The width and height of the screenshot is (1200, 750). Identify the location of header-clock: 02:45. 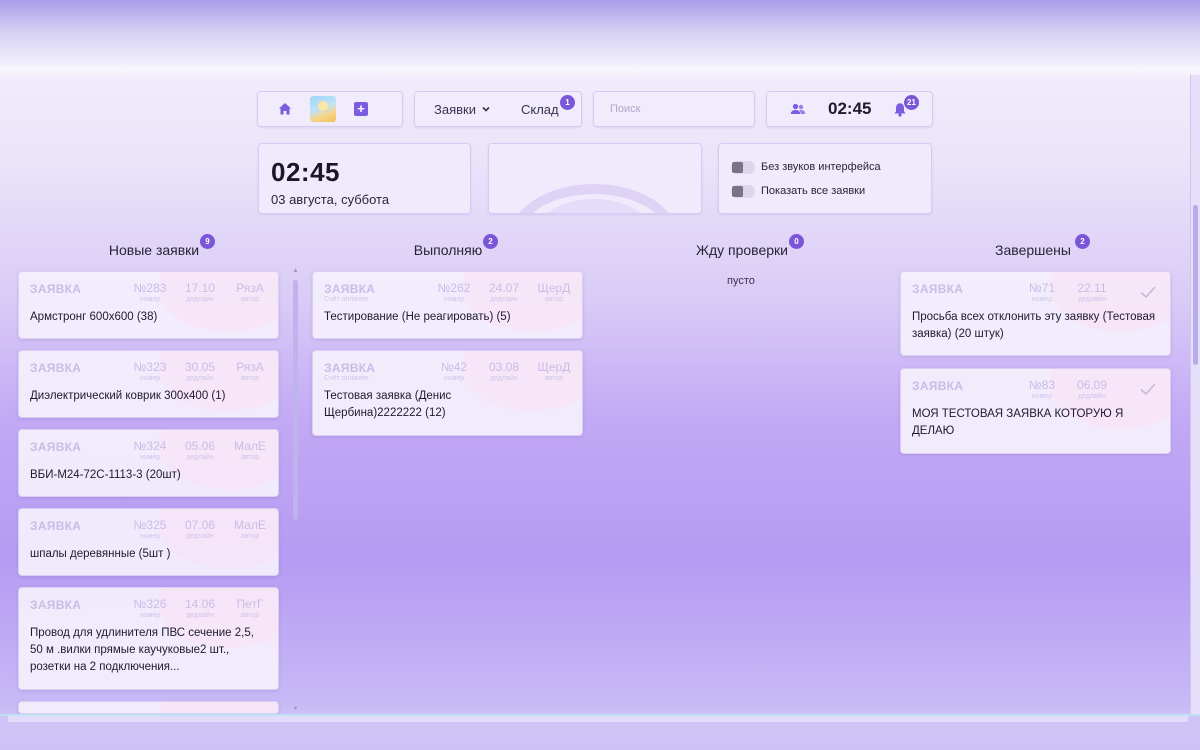
(850, 108).